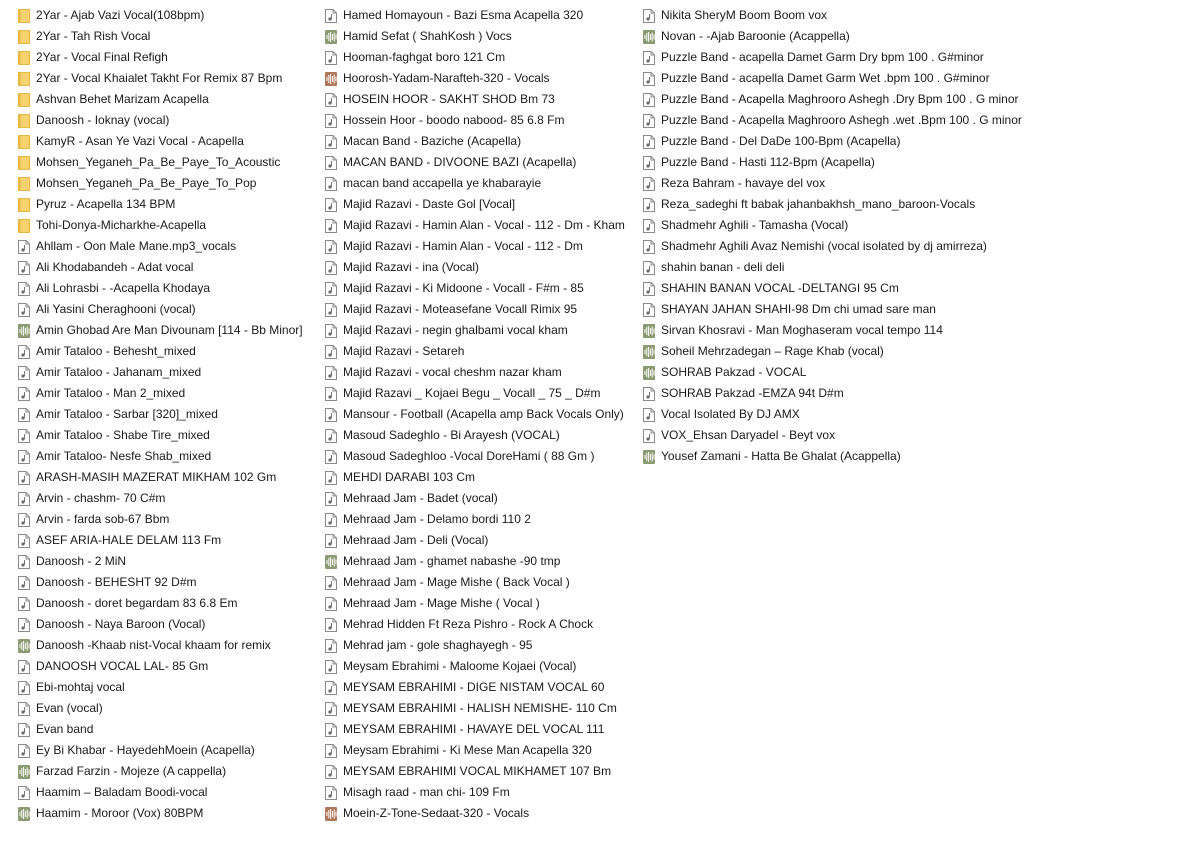 The width and height of the screenshot is (1200, 842). Describe the element at coordinates (481, 603) in the screenshot. I see `file-item: Mehraad Jam - Mage Mishe ( Vocal )` at that location.